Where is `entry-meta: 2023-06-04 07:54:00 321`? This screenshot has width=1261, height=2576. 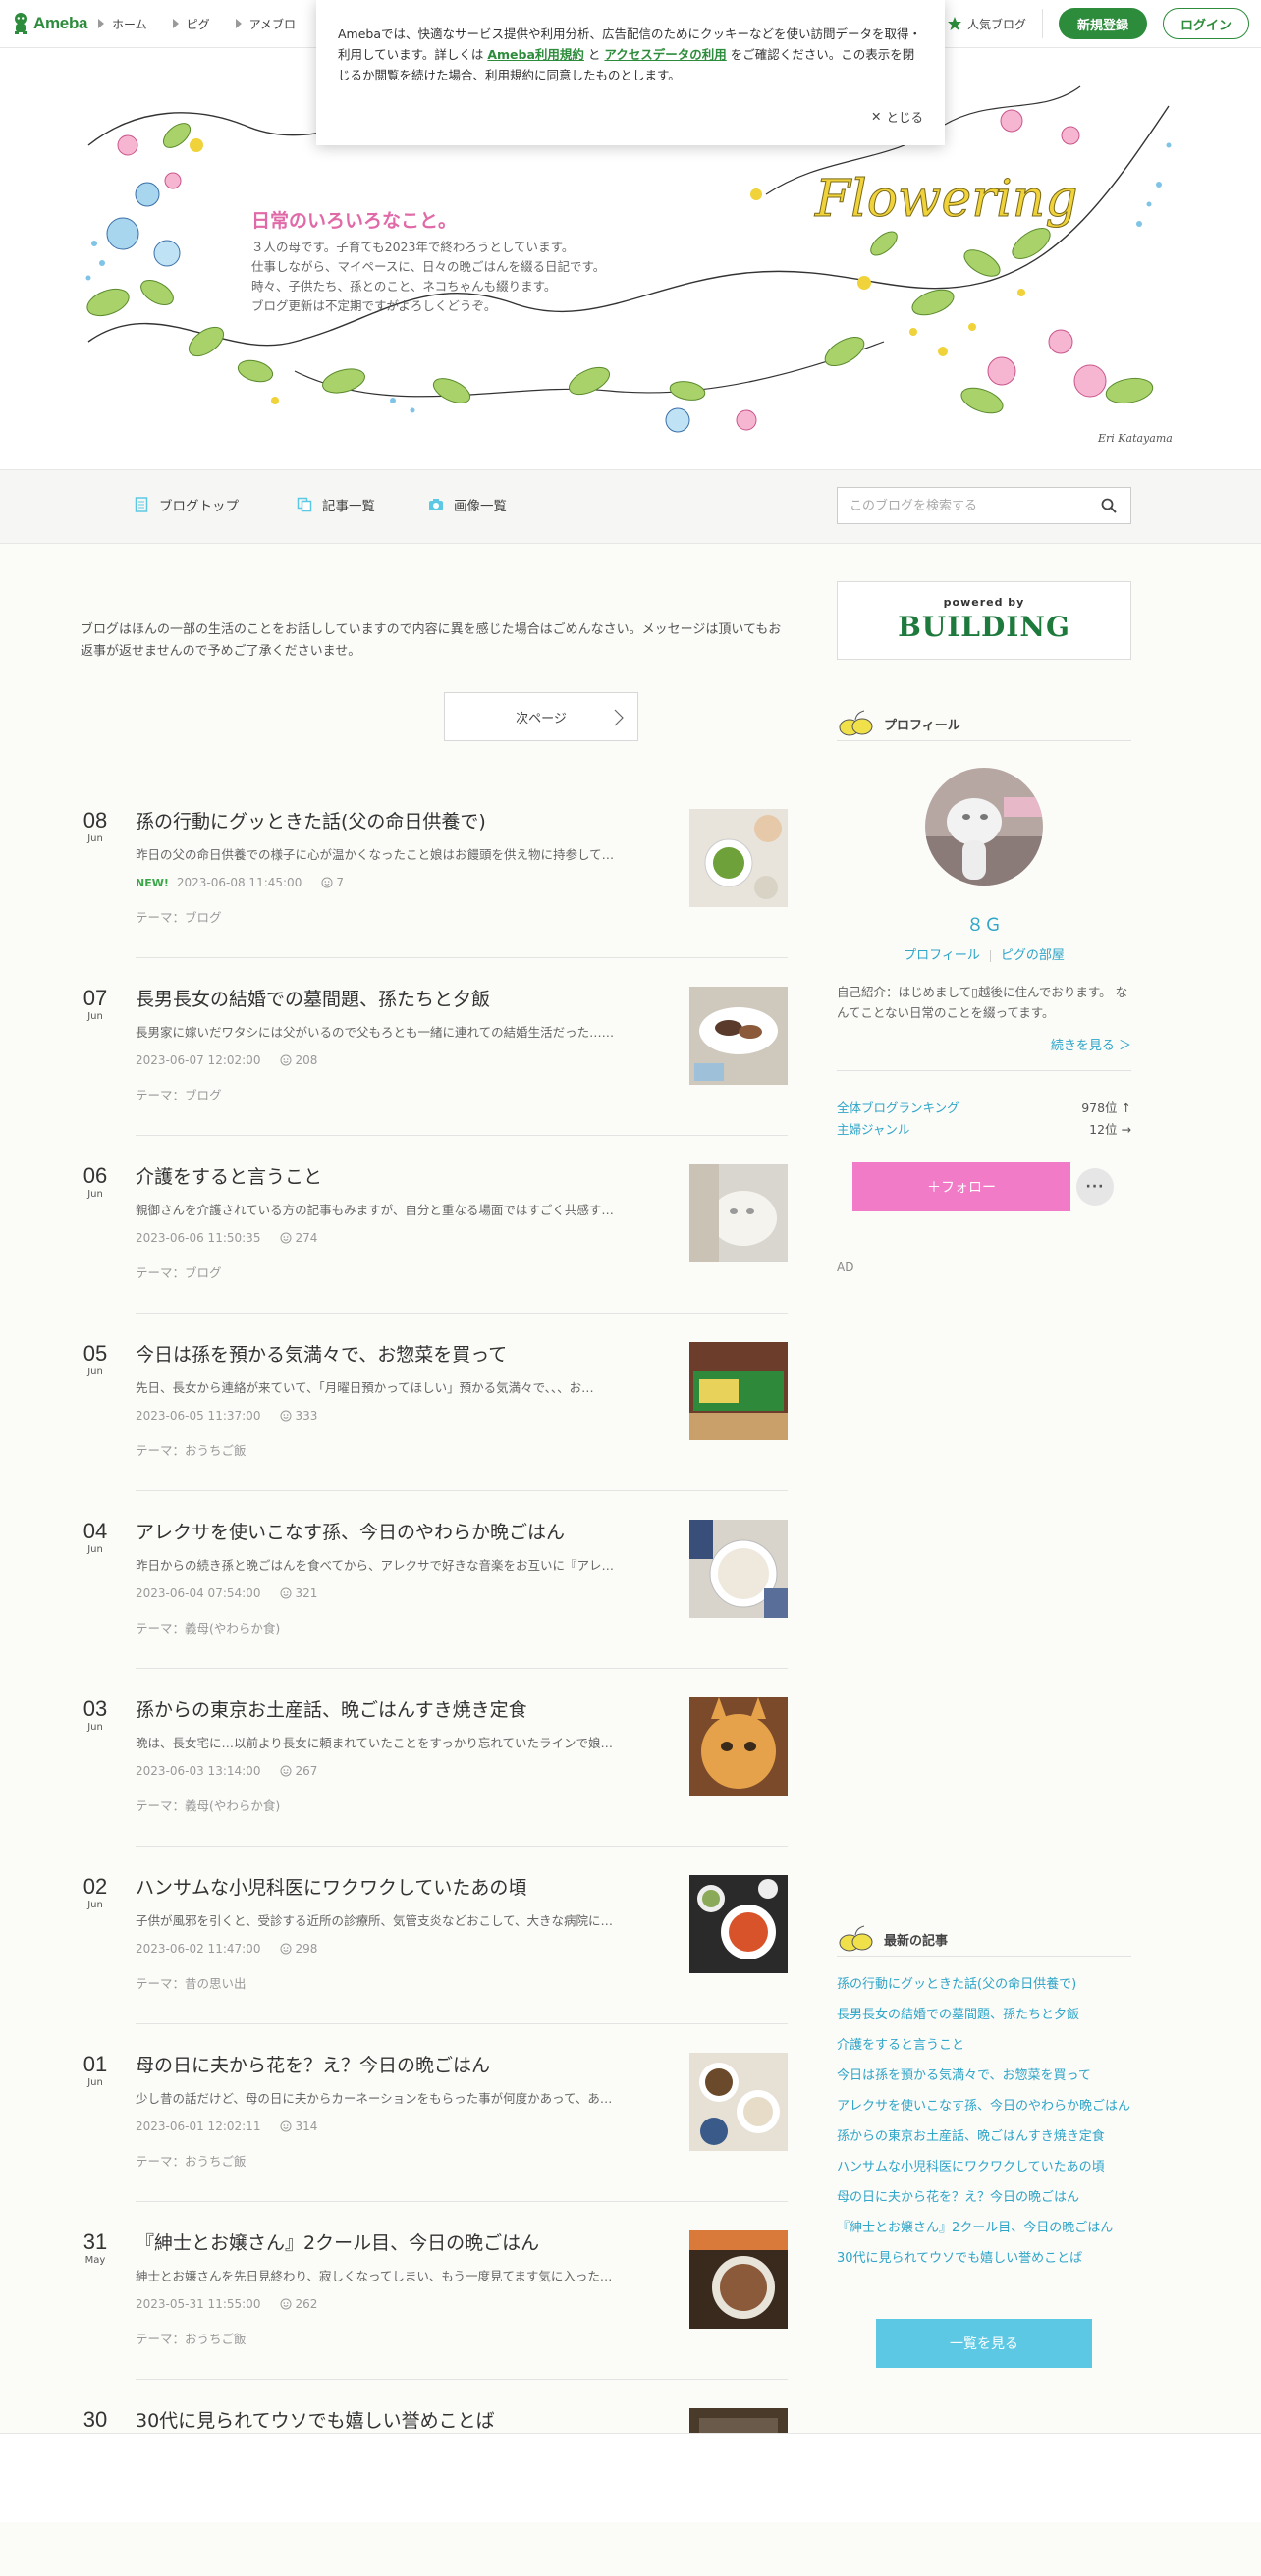 entry-meta: 2023-06-04 07:54:00 321 is located at coordinates (226, 1593).